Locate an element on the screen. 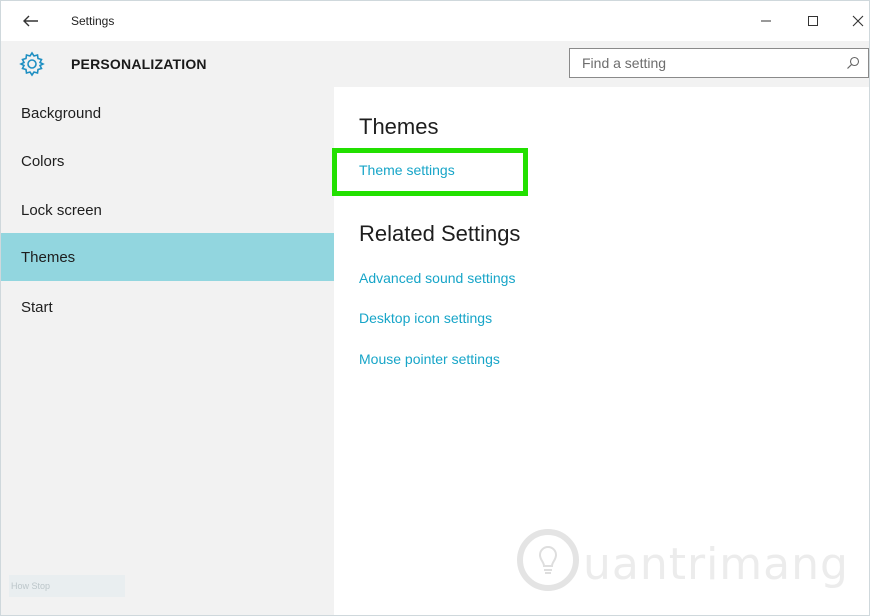 The image size is (870, 616). minimize-button is located at coordinates (766, 21).